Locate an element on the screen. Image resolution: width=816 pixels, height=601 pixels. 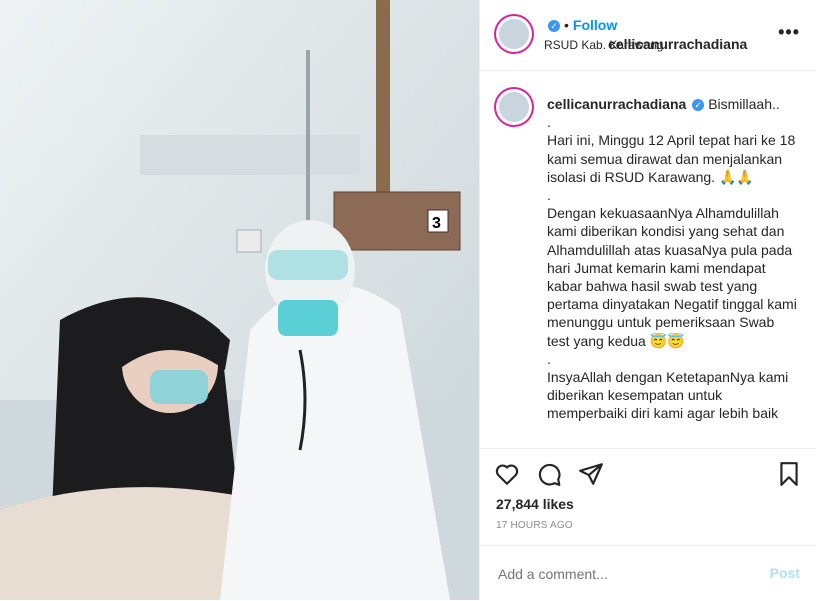
caption-avatar is located at coordinates (514, 107).